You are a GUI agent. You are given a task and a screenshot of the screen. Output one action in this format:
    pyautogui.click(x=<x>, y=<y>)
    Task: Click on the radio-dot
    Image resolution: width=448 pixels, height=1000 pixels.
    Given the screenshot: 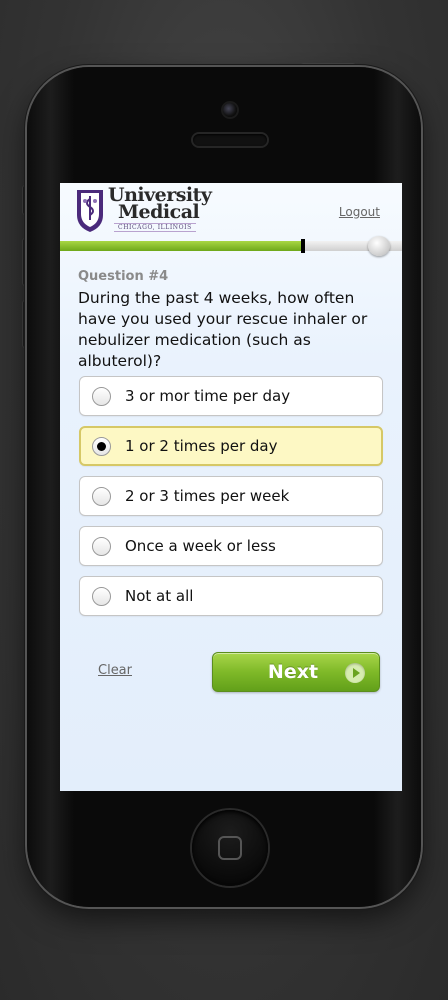 What is the action you would take?
    pyautogui.click(x=101, y=446)
    